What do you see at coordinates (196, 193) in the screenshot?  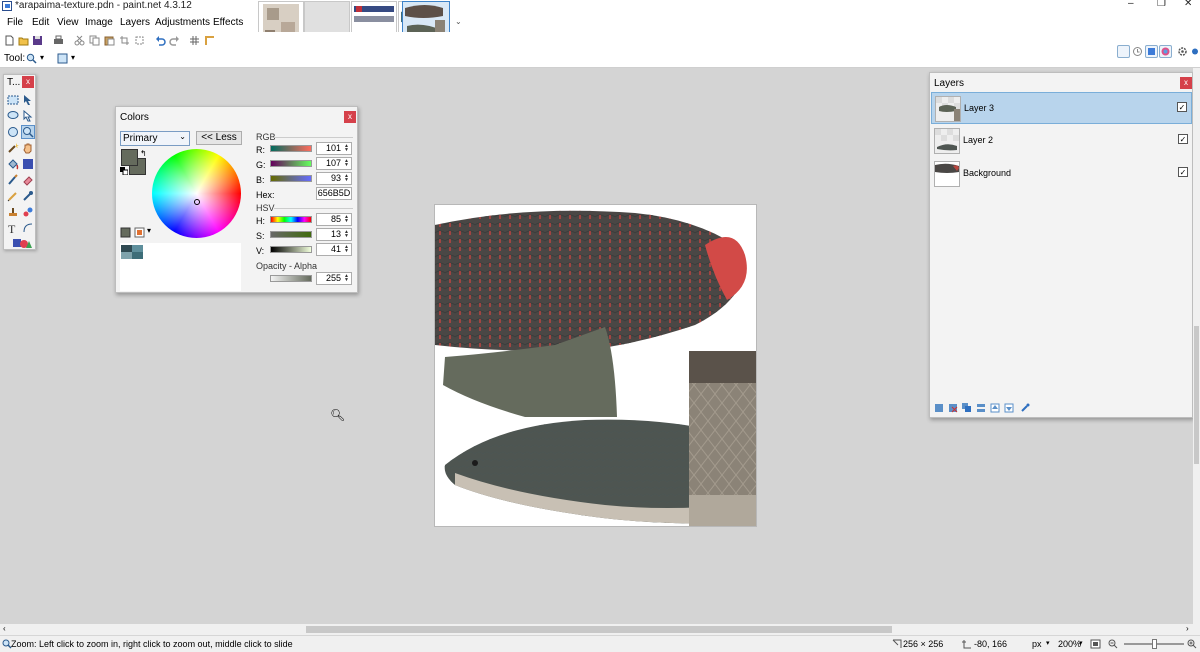 I see `color-wheel` at bounding box center [196, 193].